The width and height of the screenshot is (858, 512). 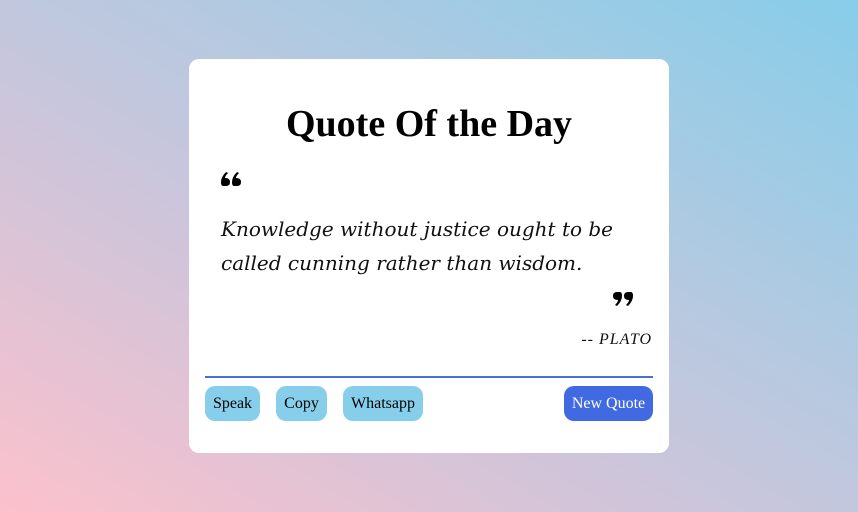 What do you see at coordinates (383, 403) in the screenshot?
I see `whatsapp-button: Whatsapp` at bounding box center [383, 403].